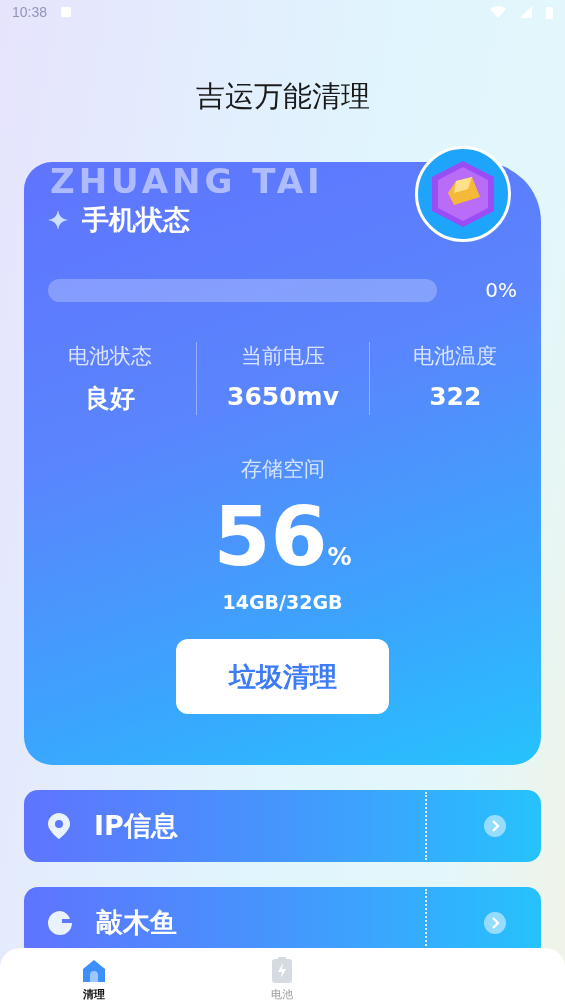 The image size is (565, 1004). Describe the element at coordinates (549, 12) in the screenshot. I see `battery-status-icon` at that location.